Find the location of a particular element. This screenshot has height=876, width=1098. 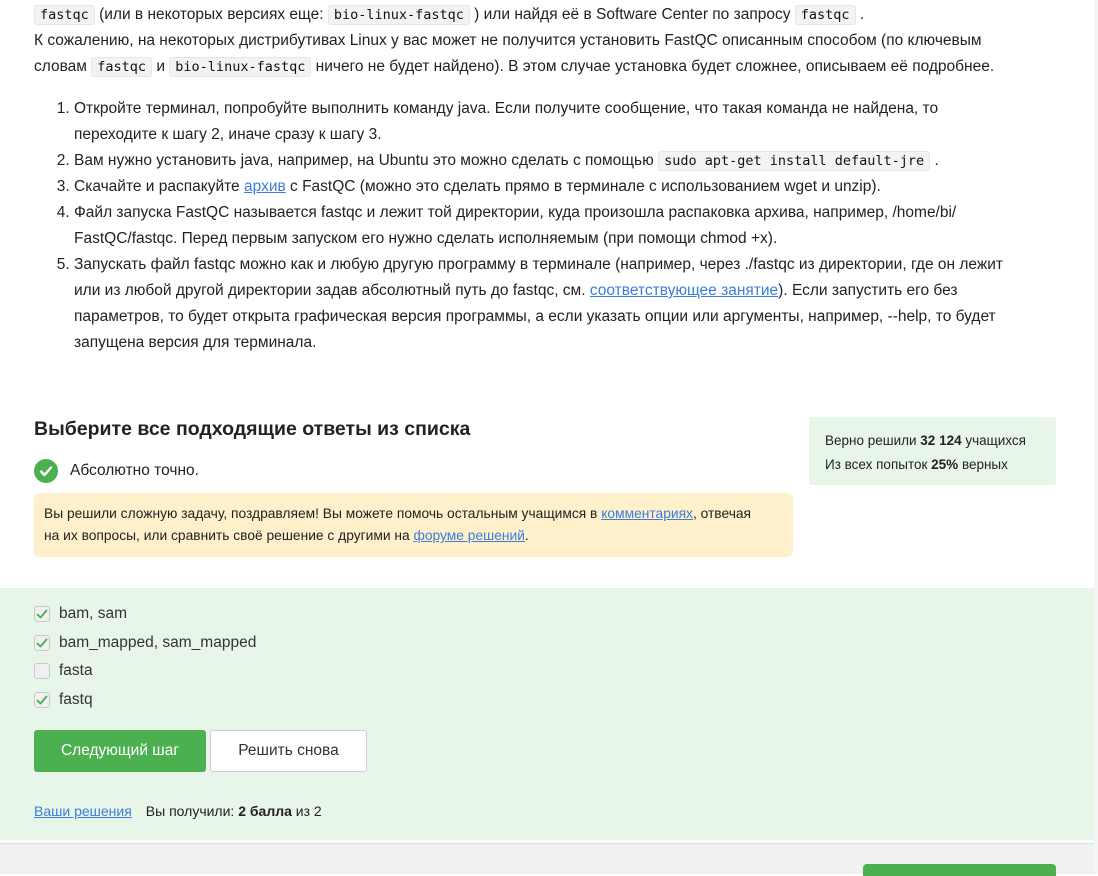

footer-button is located at coordinates (959, 870).